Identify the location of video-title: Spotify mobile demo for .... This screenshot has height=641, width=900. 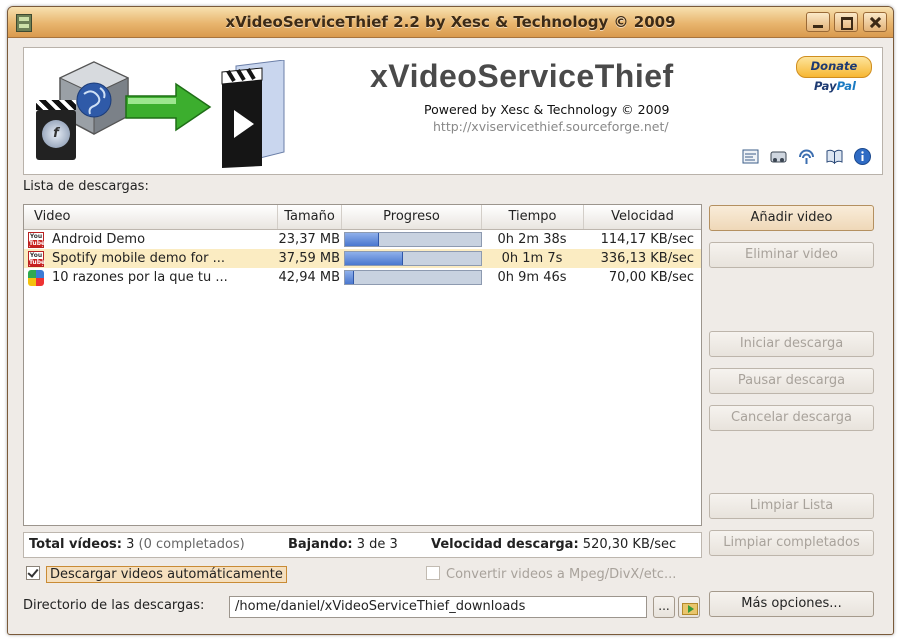
(138, 258).